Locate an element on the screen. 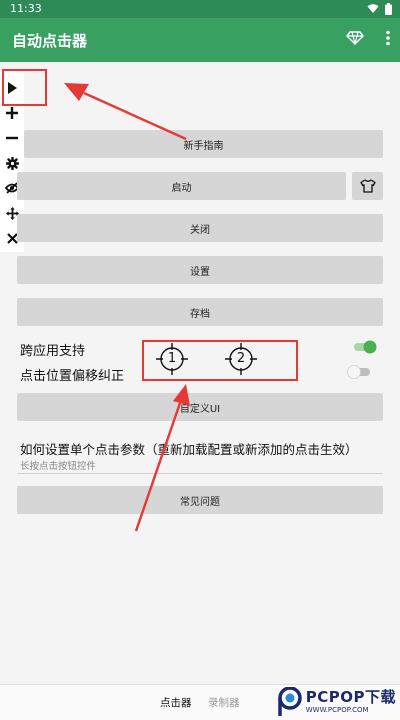 This screenshot has height=720, width=400. status-icons is located at coordinates (379, 9).